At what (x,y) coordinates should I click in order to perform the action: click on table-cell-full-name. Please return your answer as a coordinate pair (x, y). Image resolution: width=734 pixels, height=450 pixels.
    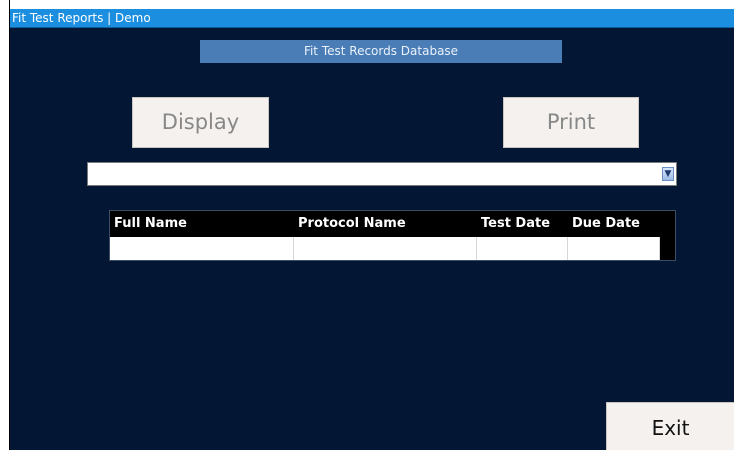
    Looking at the image, I should click on (202, 248).